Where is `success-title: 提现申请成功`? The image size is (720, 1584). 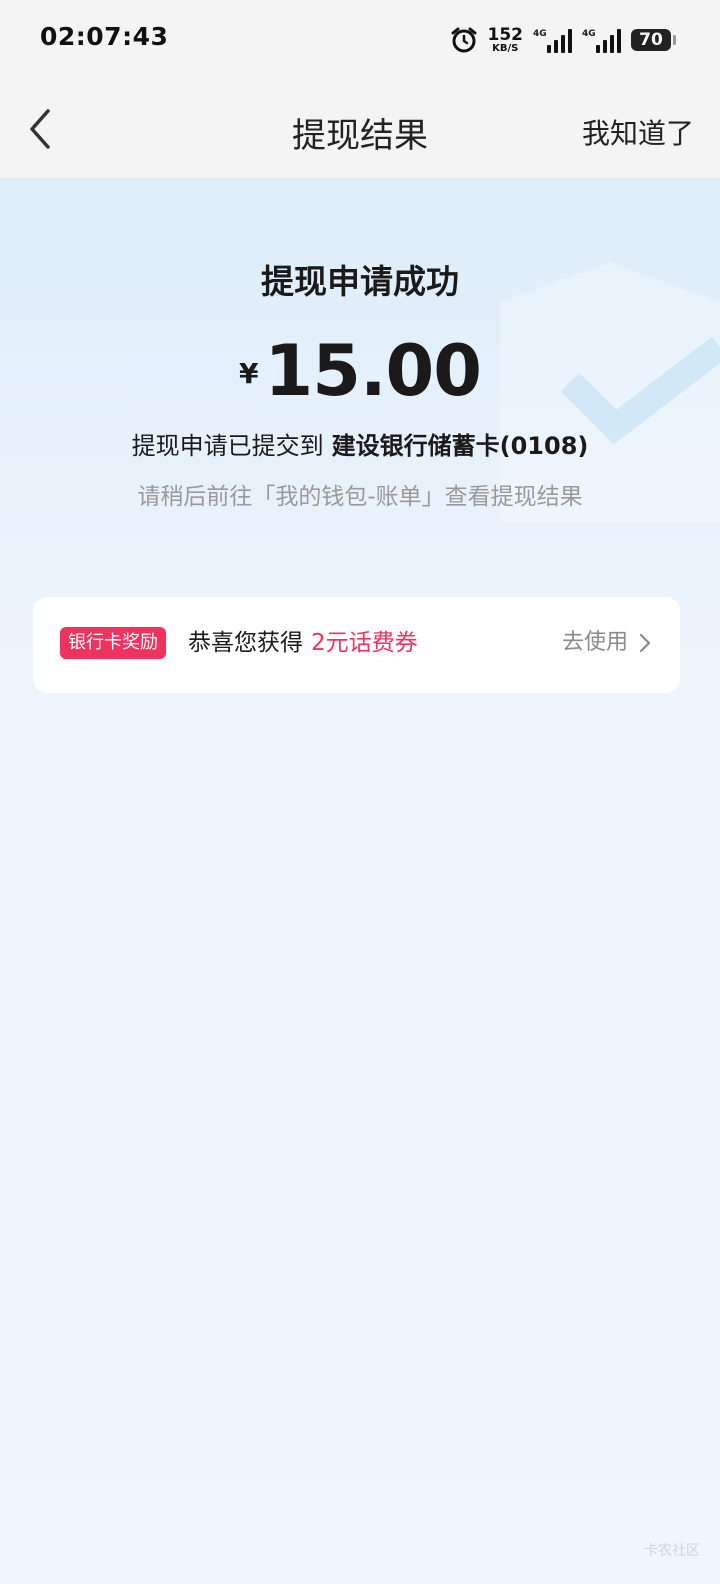 success-title: 提现申请成功 is located at coordinates (360, 281).